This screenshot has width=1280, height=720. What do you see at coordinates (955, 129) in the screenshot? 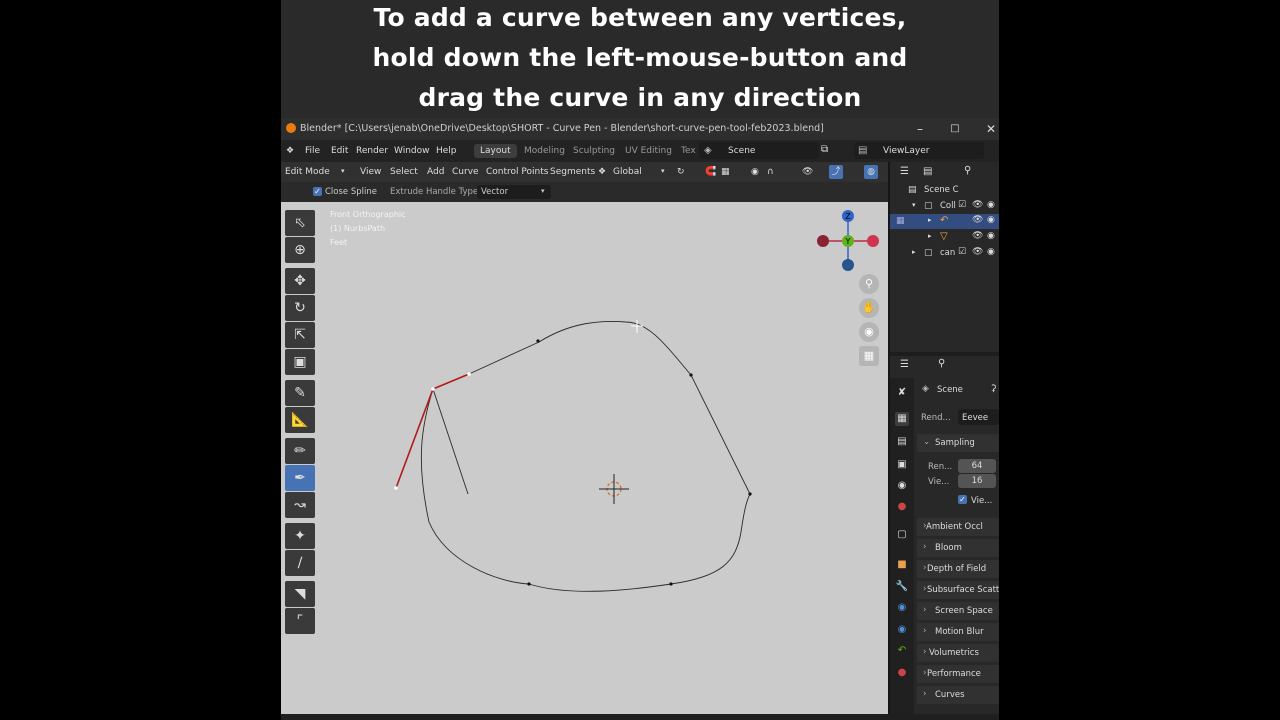
I see `maximize-icon: □` at bounding box center [955, 129].